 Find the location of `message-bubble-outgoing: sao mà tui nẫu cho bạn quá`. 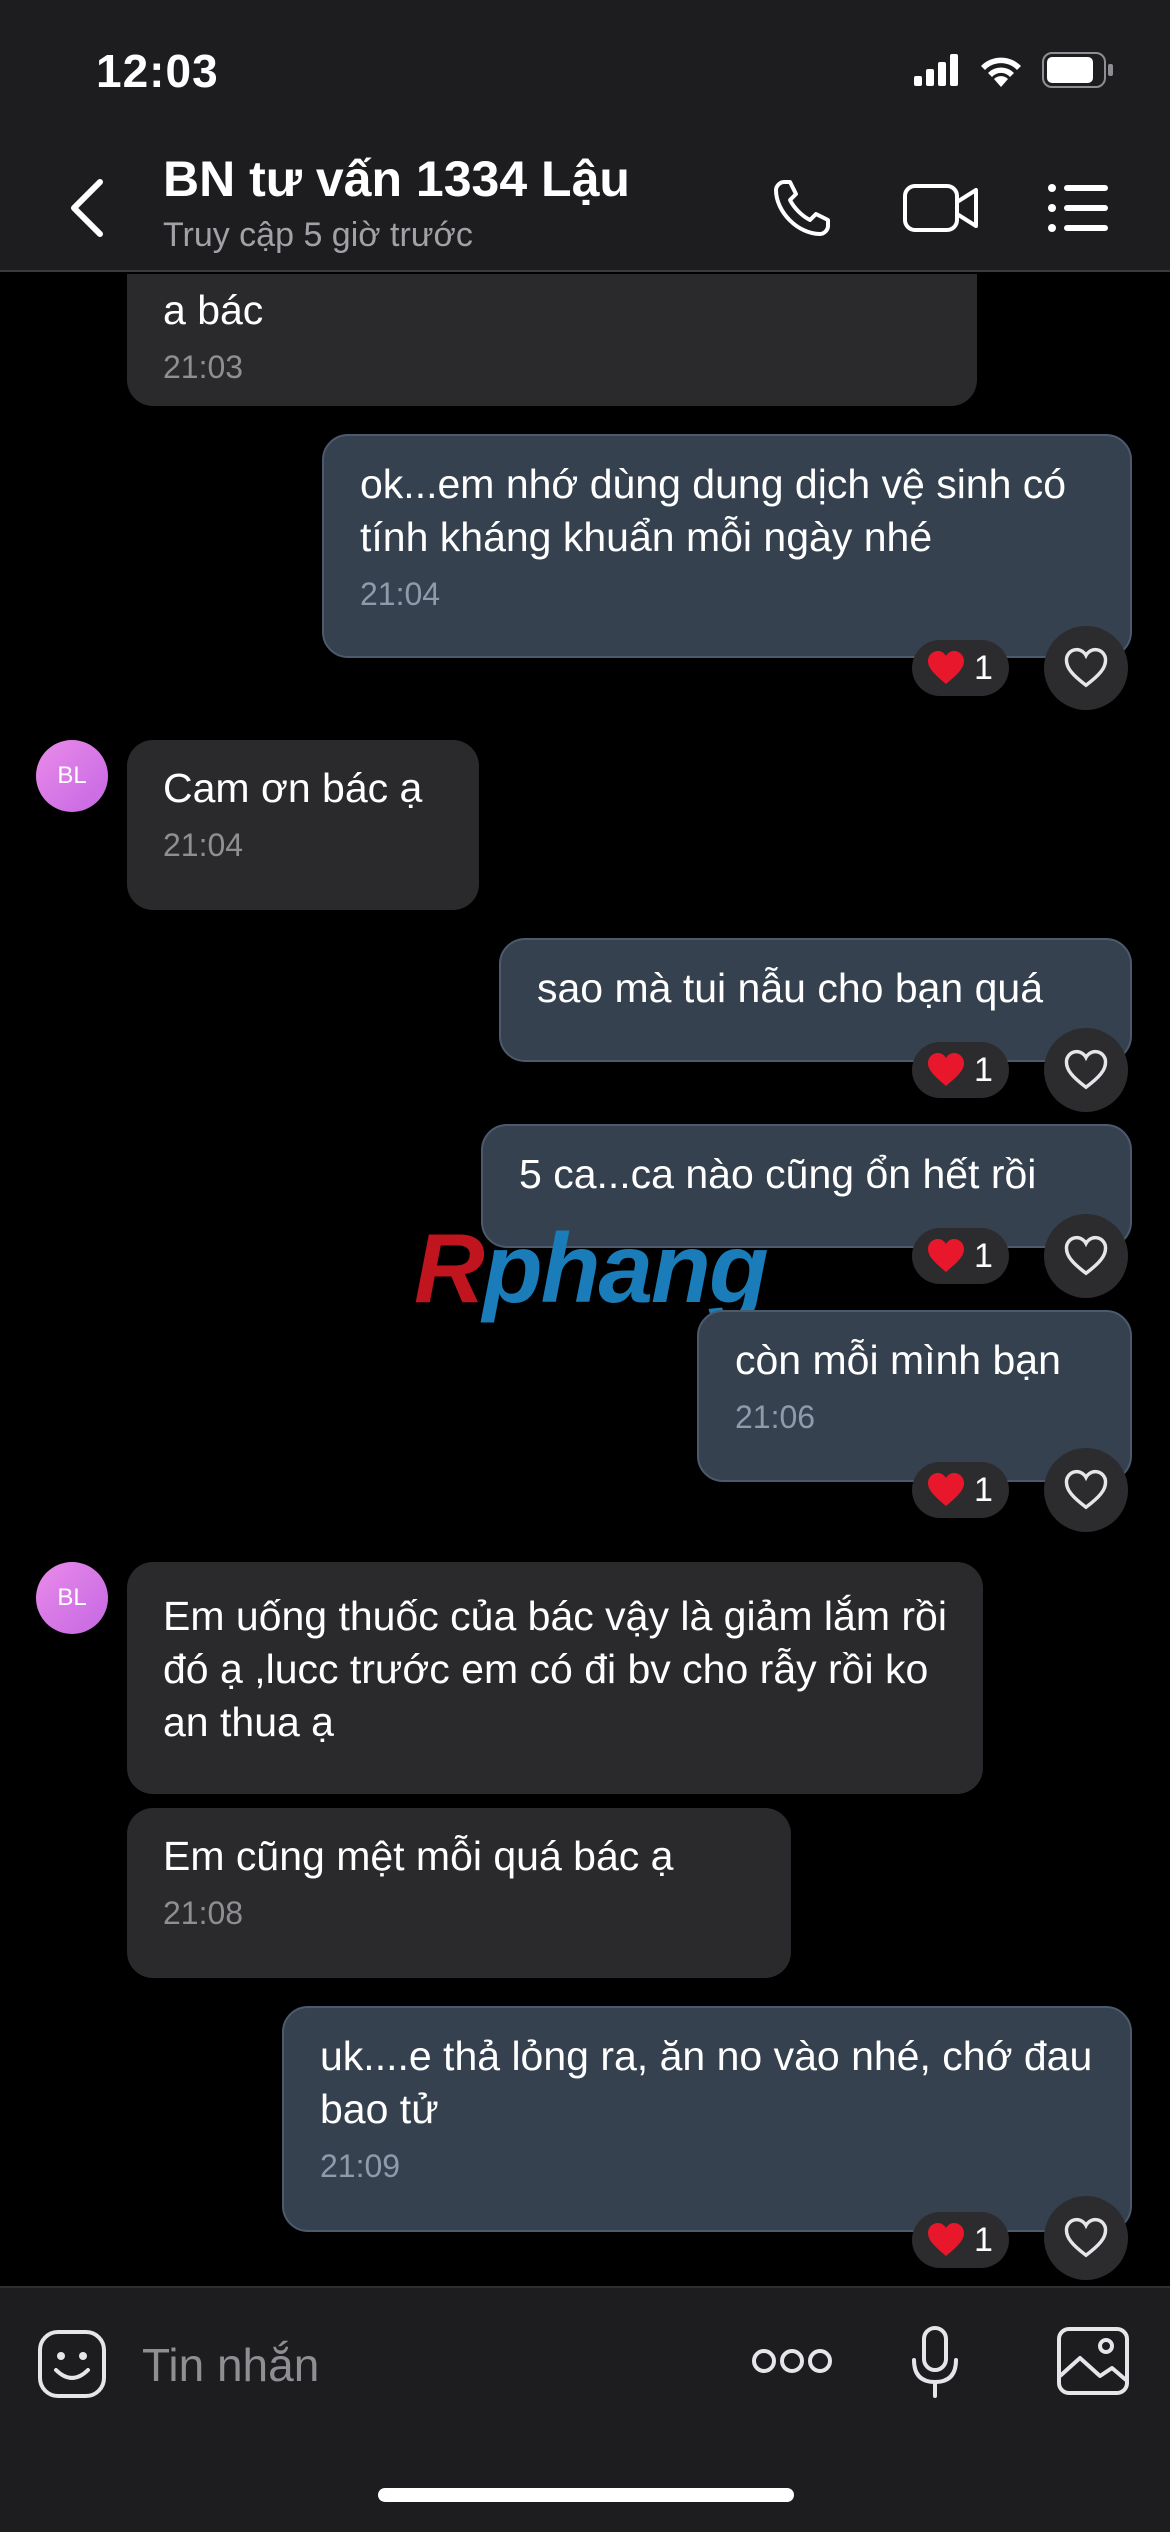

message-bubble-outgoing: sao mà tui nẫu cho bạn quá is located at coordinates (815, 1000).